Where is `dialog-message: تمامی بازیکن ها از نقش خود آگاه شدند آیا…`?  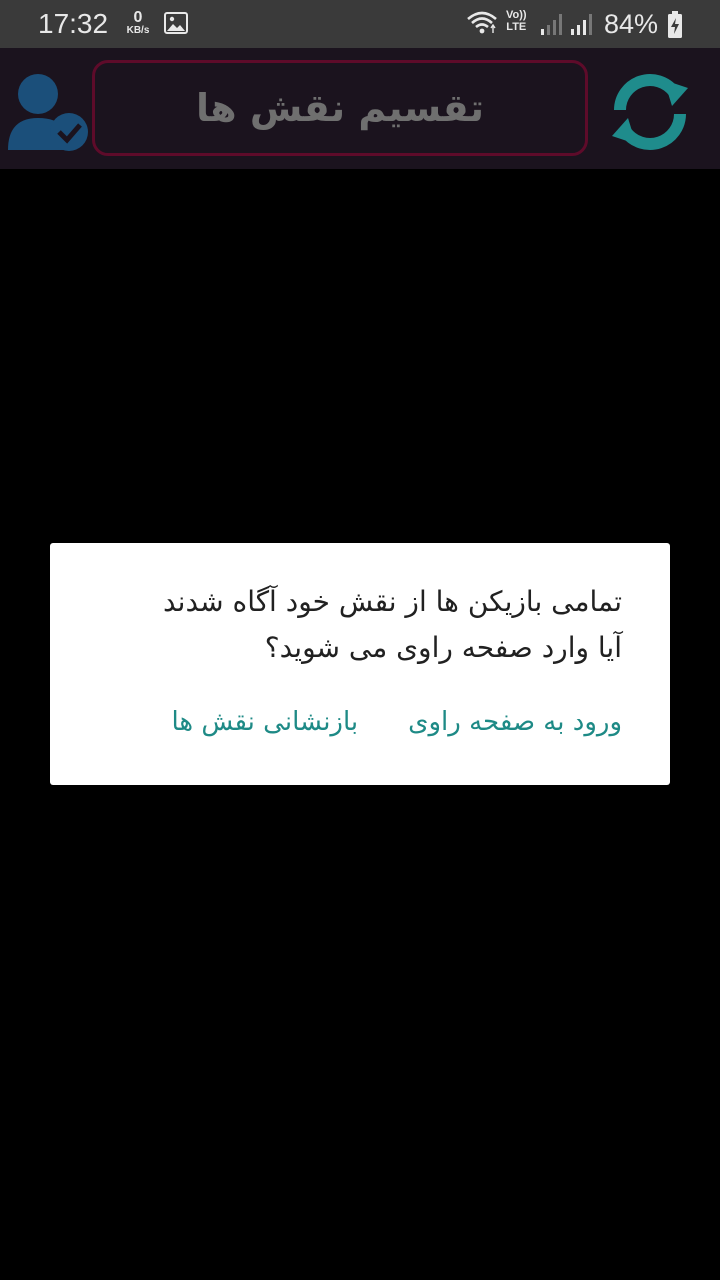 dialog-message: تمامی بازیکن ها از نقش خود آگاه شدند آیا… is located at coordinates (392, 624).